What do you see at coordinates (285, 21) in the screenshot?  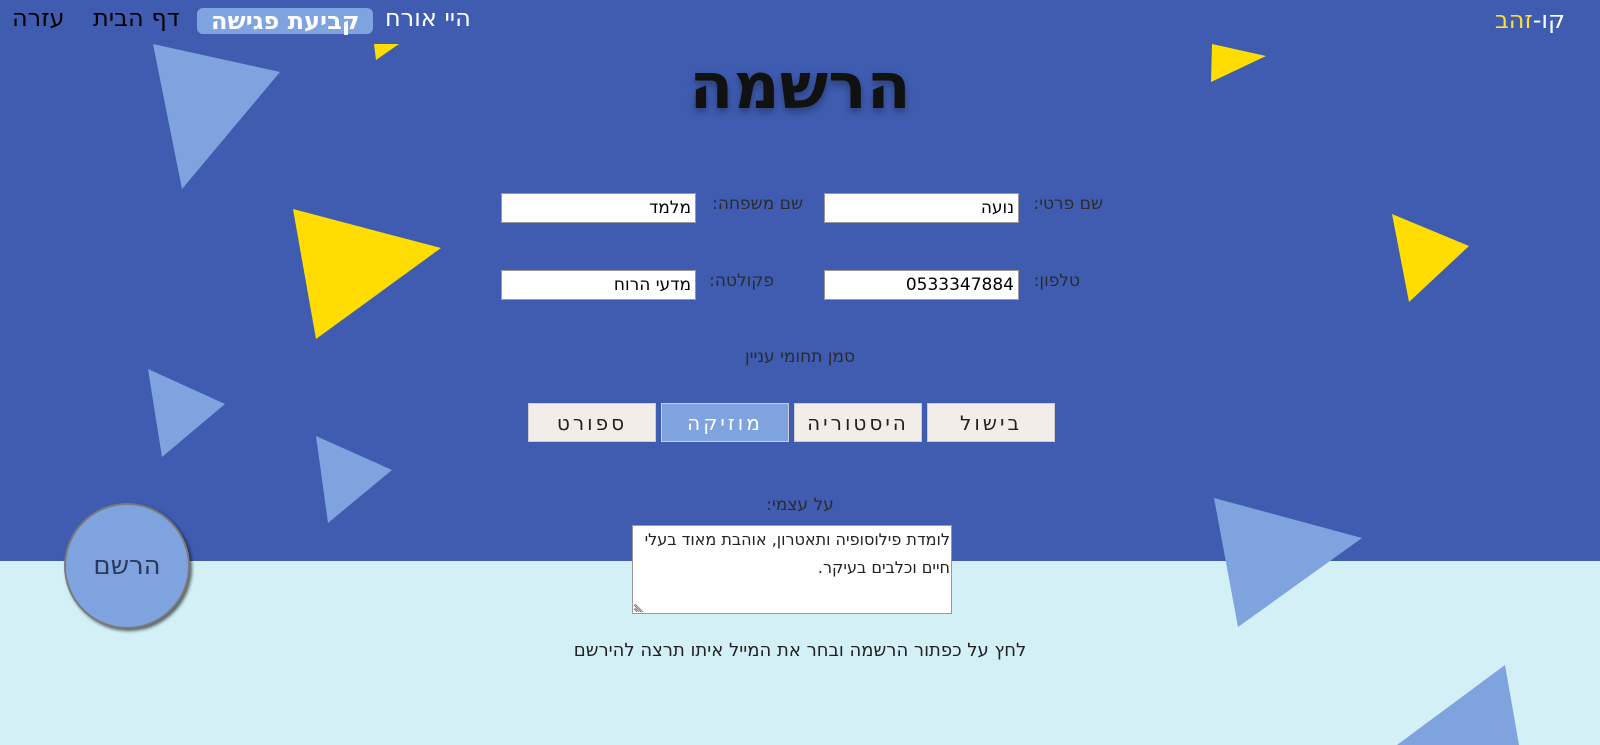 I see `nav-schedule-meeting-link: קביעת פגישה` at bounding box center [285, 21].